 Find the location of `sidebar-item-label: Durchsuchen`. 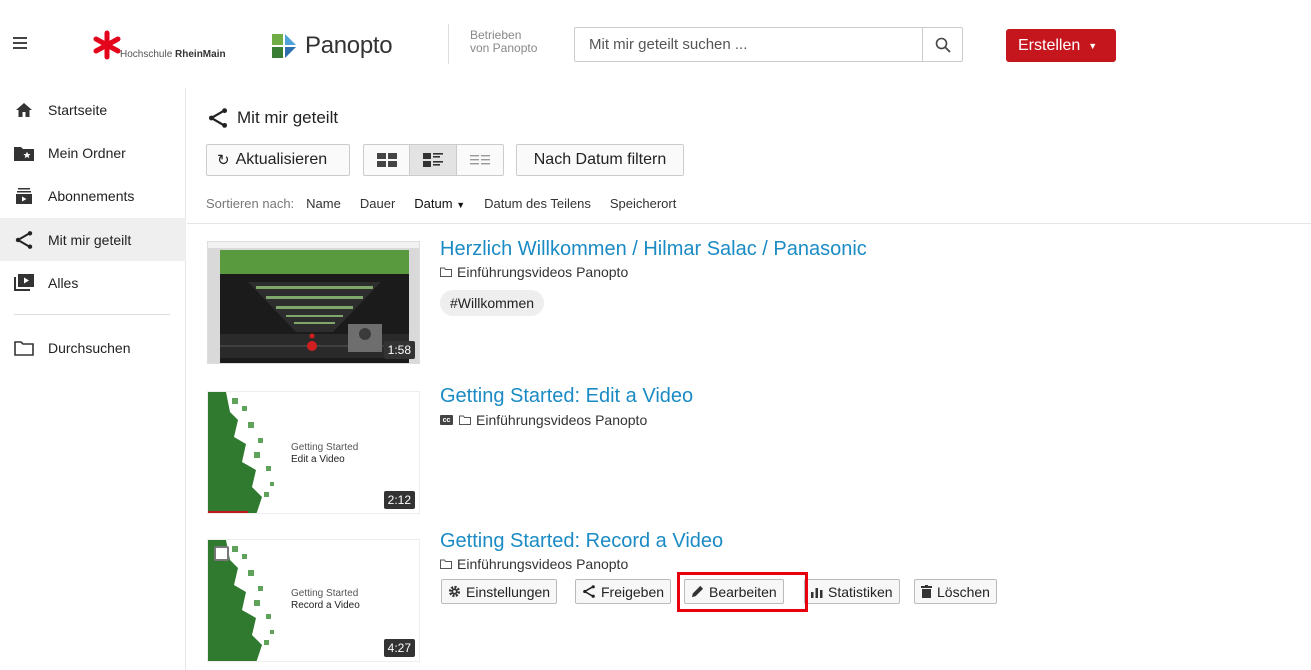

sidebar-item-label: Durchsuchen is located at coordinates (89, 347).